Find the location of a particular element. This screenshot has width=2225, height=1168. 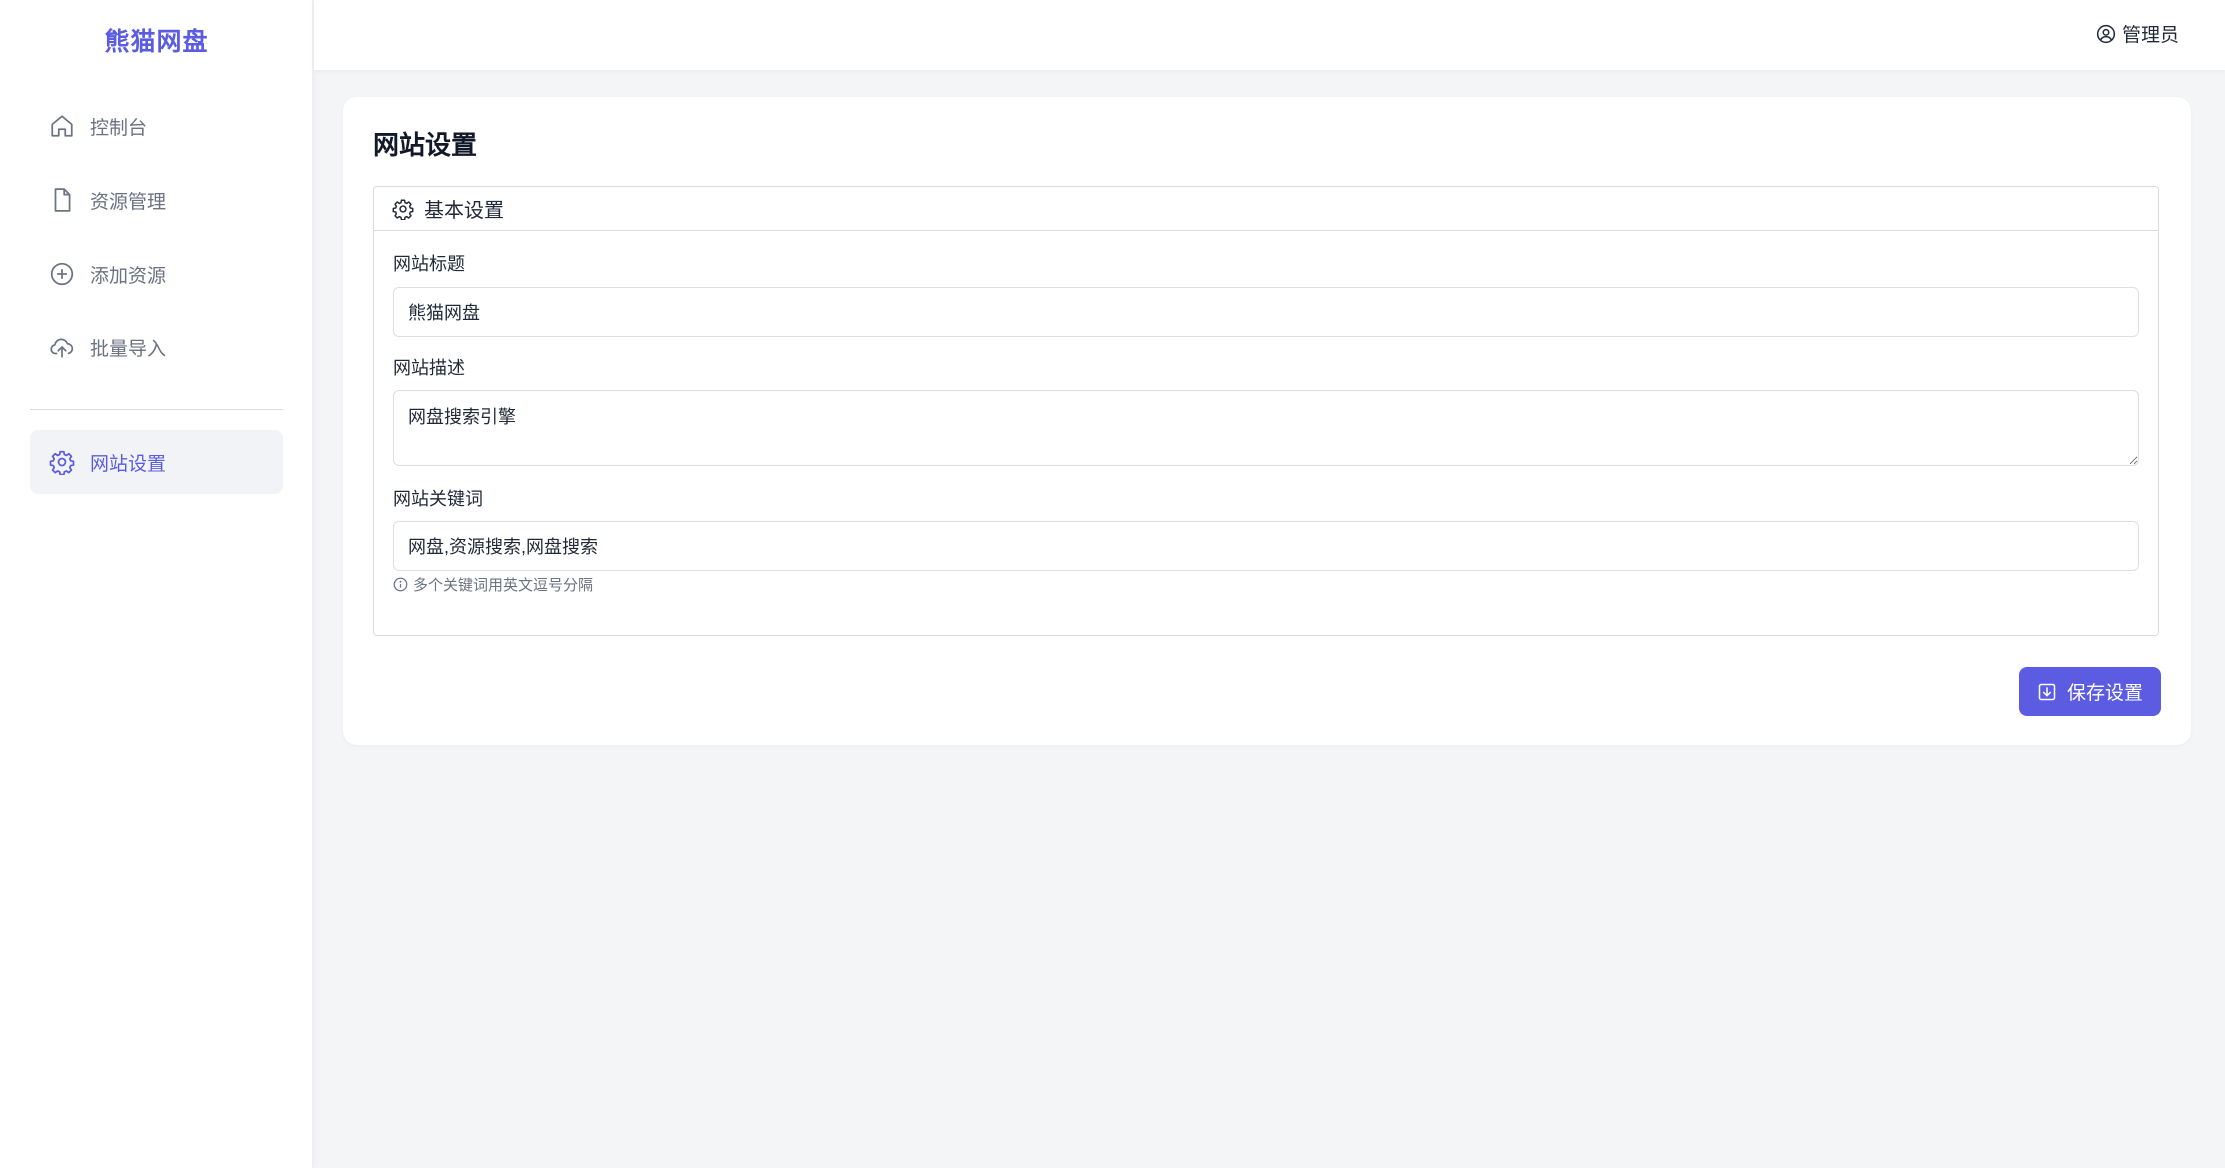

sidebar-item-resources: 资源管理 is located at coordinates (156, 200).